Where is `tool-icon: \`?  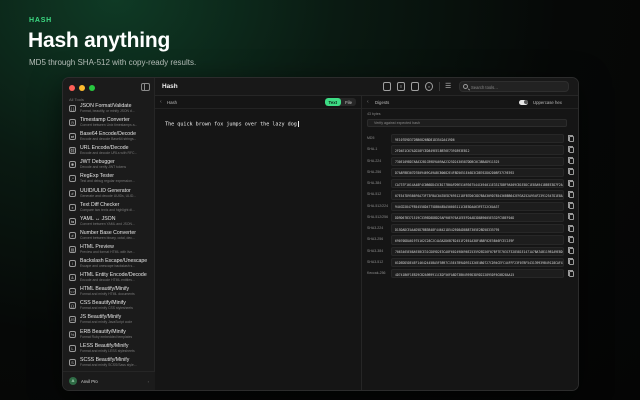 tool-icon: \ is located at coordinates (72, 264).